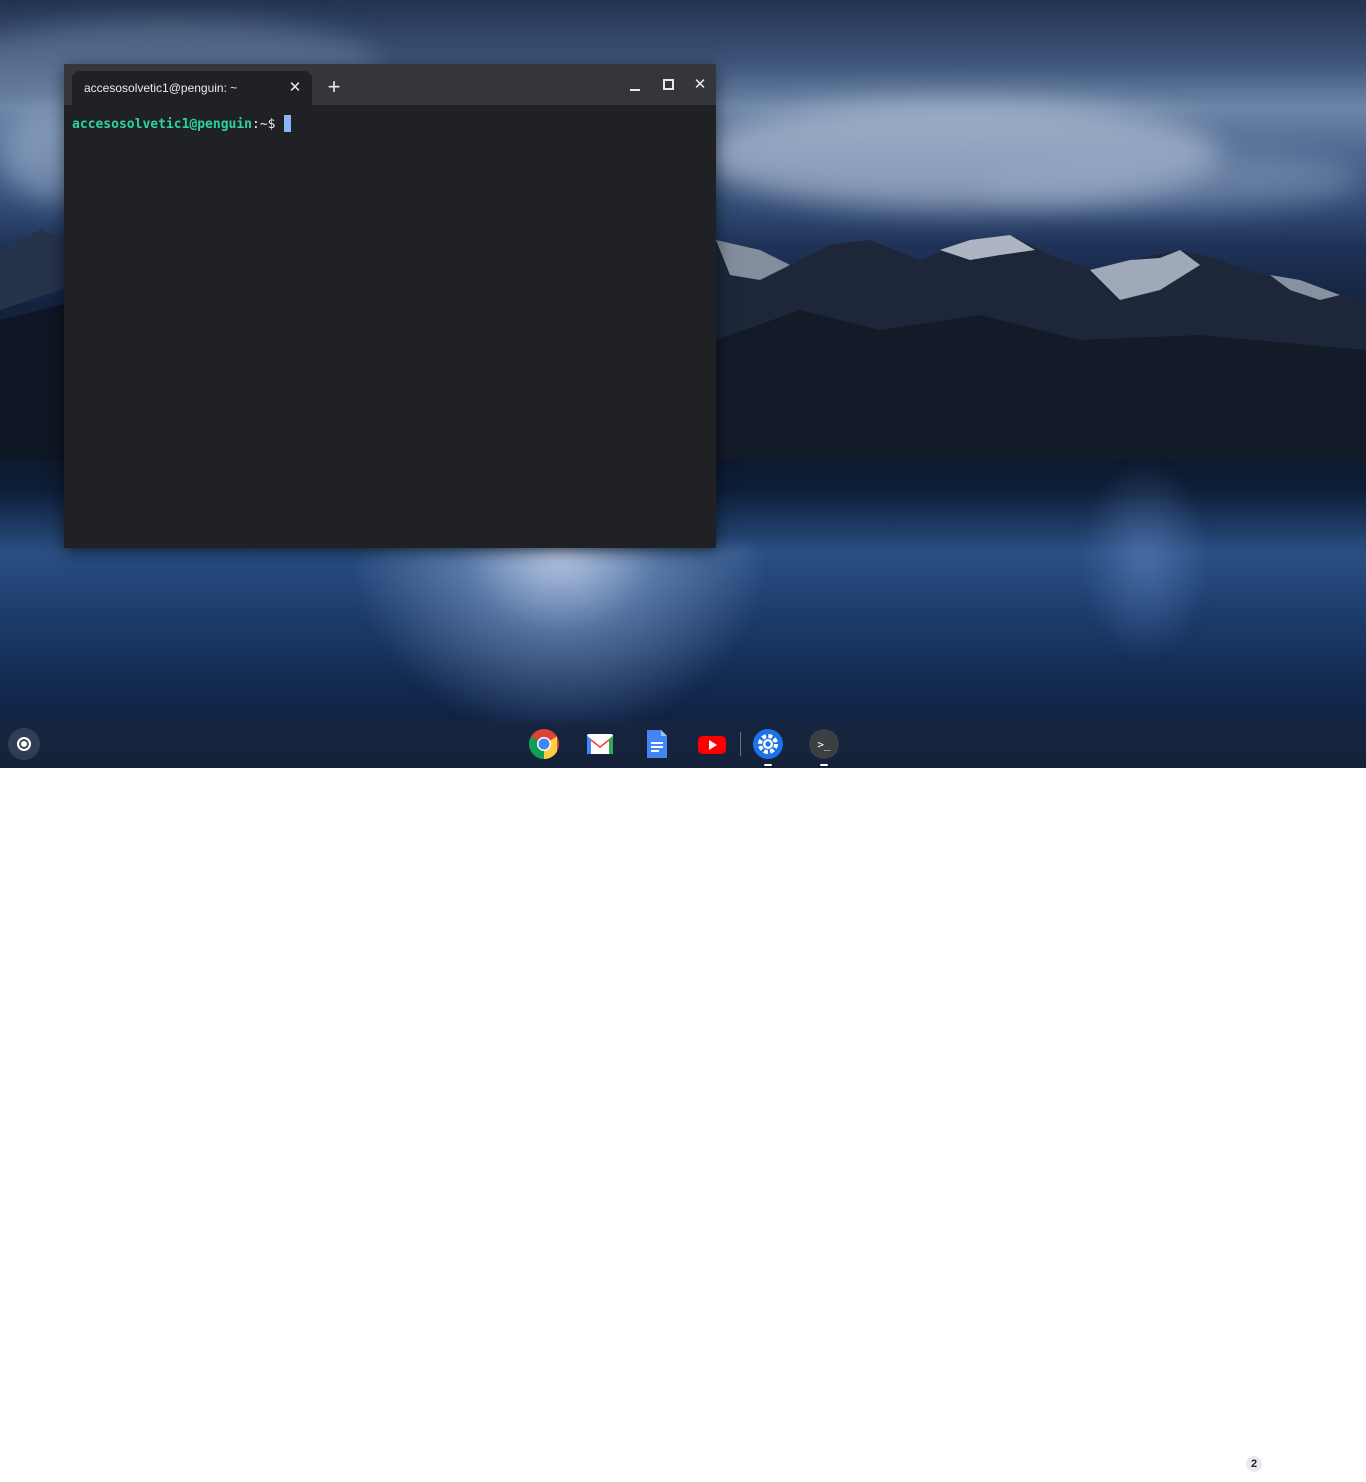 The height and width of the screenshot is (1482, 1366). I want to click on youtube-app-button, so click(712, 744).